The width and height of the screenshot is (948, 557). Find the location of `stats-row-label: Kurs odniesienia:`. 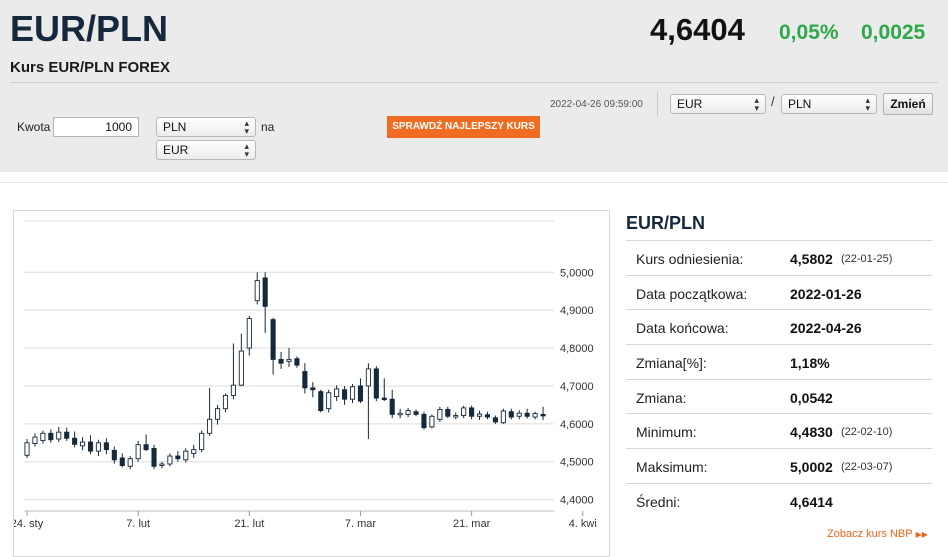

stats-row-label: Kurs odniesienia: is located at coordinates (690, 259).